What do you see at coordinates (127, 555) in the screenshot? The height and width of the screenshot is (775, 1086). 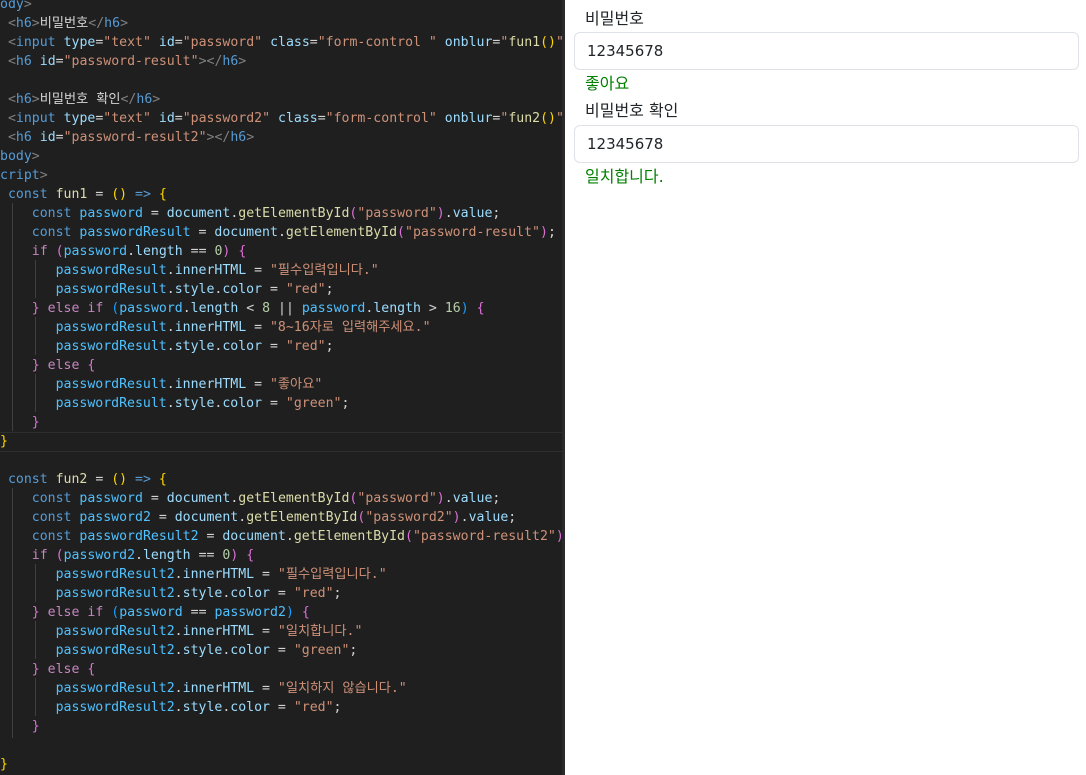 I see `code-line: if (password2.length == 0) {` at bounding box center [127, 555].